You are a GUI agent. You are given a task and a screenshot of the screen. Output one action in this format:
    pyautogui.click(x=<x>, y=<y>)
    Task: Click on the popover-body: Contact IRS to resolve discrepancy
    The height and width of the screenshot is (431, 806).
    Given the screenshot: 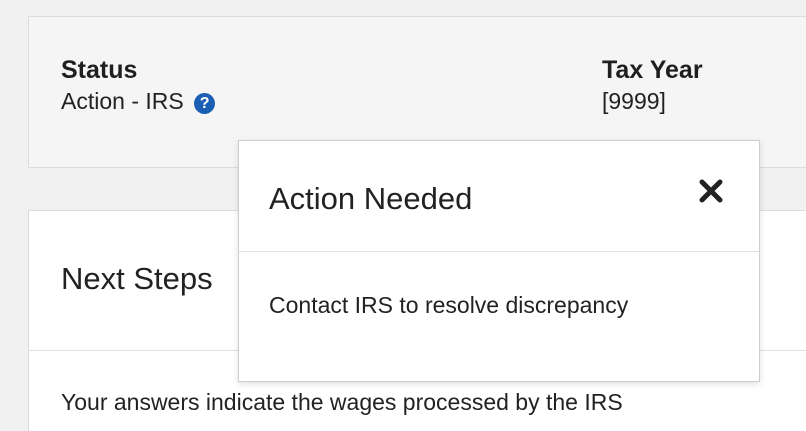 What is the action you would take?
    pyautogui.click(x=449, y=305)
    